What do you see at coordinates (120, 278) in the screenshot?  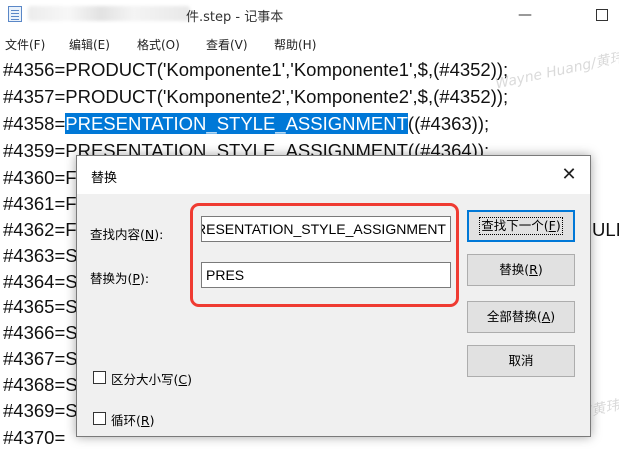 I see `replace-label: 替换为(P):` at bounding box center [120, 278].